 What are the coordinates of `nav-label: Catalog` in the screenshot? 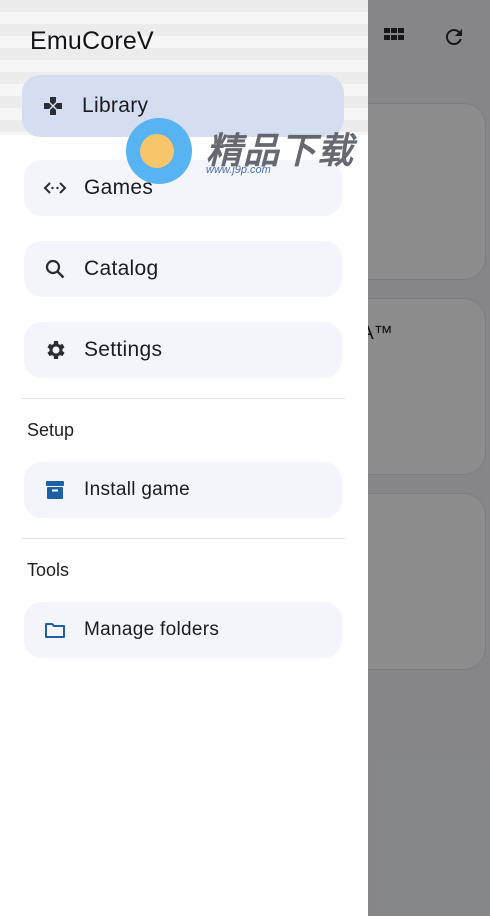 It's located at (121, 268).